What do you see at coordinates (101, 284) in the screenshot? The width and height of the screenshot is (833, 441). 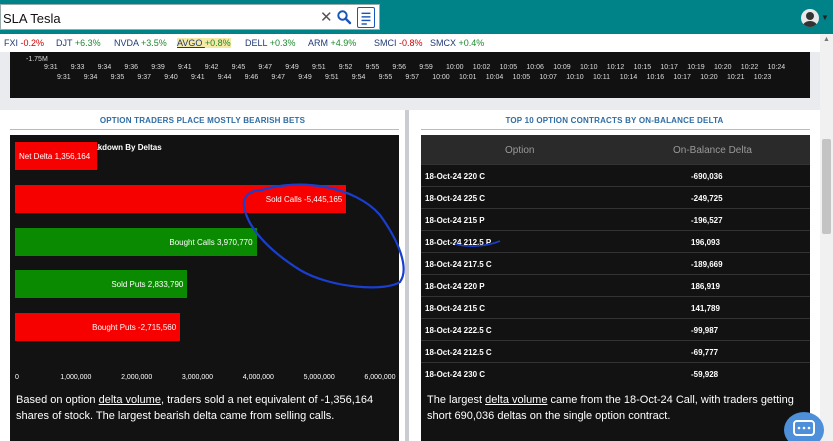 I see `chart-bar: Sold Puts 2,833,790` at bounding box center [101, 284].